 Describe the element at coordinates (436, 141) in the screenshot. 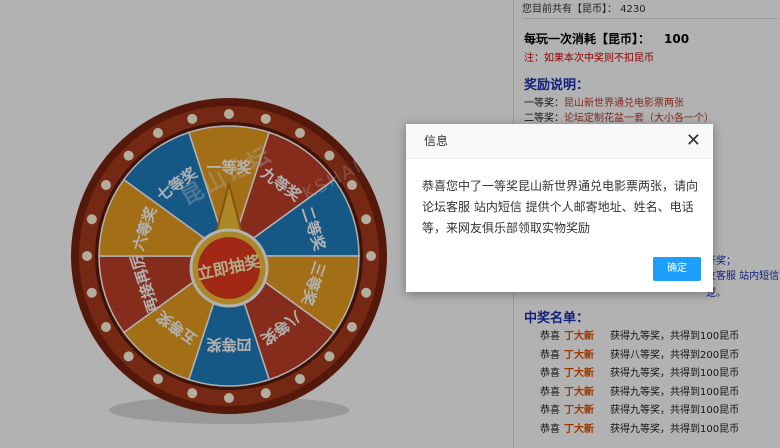

I see `dialog-title: 信息` at that location.